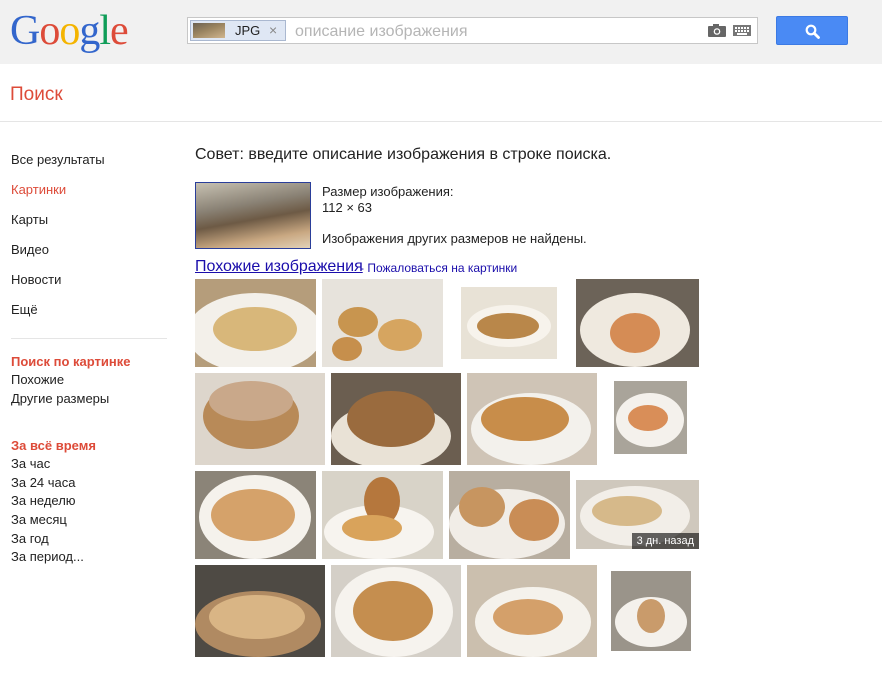 The height and width of the screenshot is (691, 882). Describe the element at coordinates (441, 121) in the screenshot. I see `header-divider` at that location.